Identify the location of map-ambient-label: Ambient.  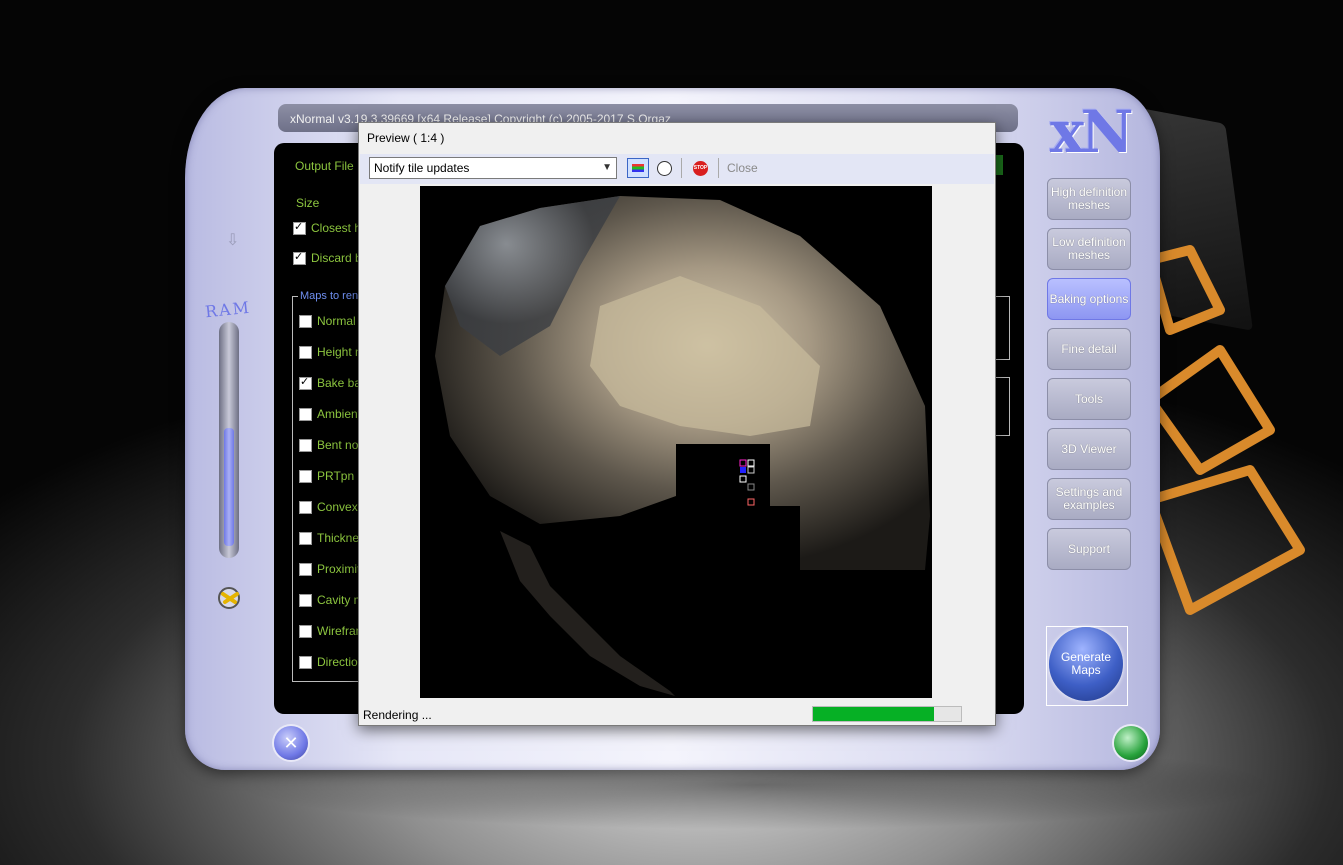
(339, 414).